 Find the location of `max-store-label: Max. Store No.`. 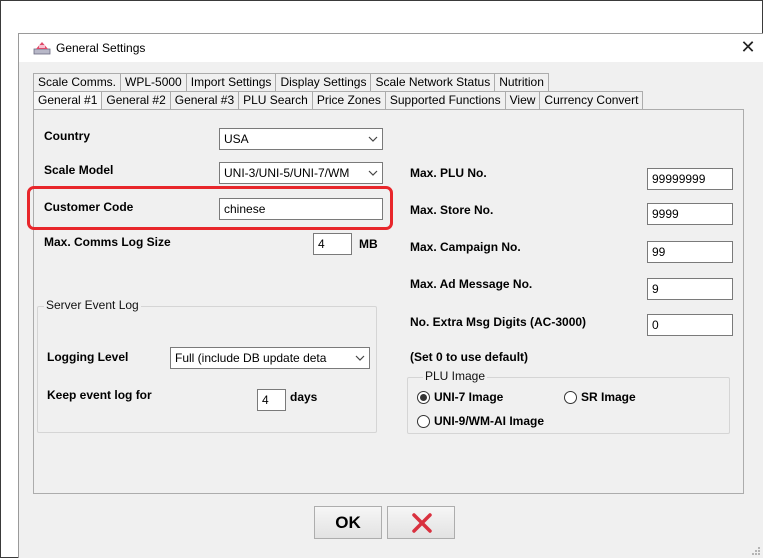

max-store-label: Max. Store No. is located at coordinates (452, 210).